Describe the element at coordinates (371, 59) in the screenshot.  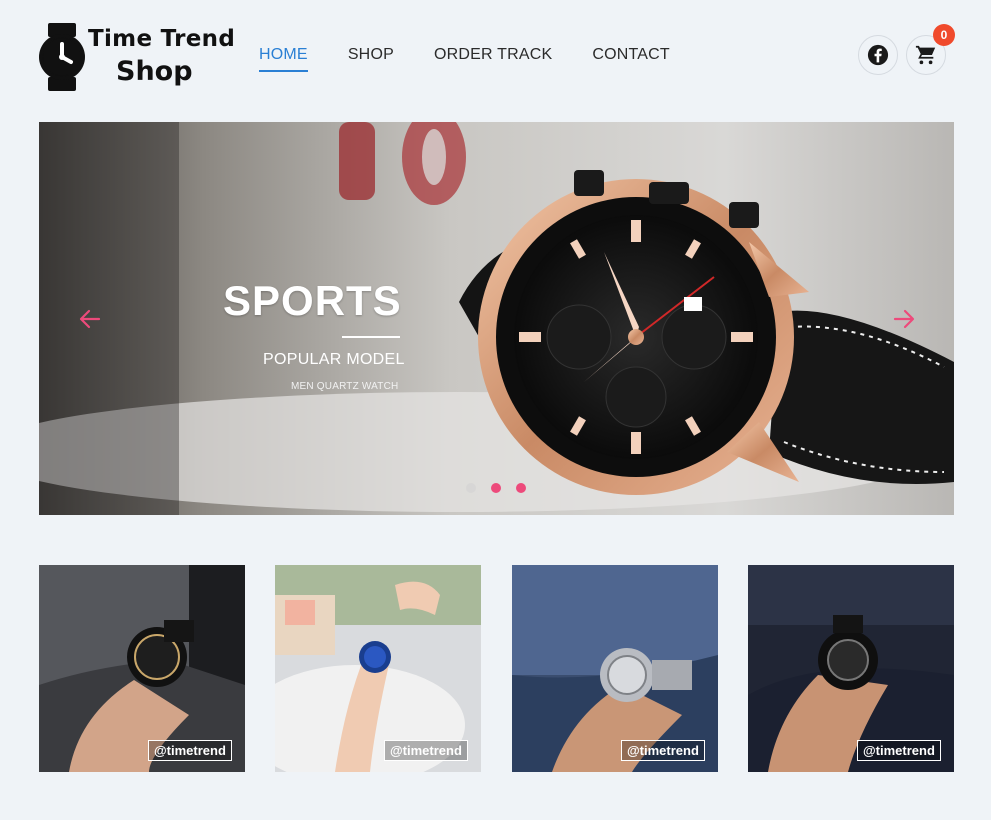
I see `nav-item-shop: SHOP` at that location.